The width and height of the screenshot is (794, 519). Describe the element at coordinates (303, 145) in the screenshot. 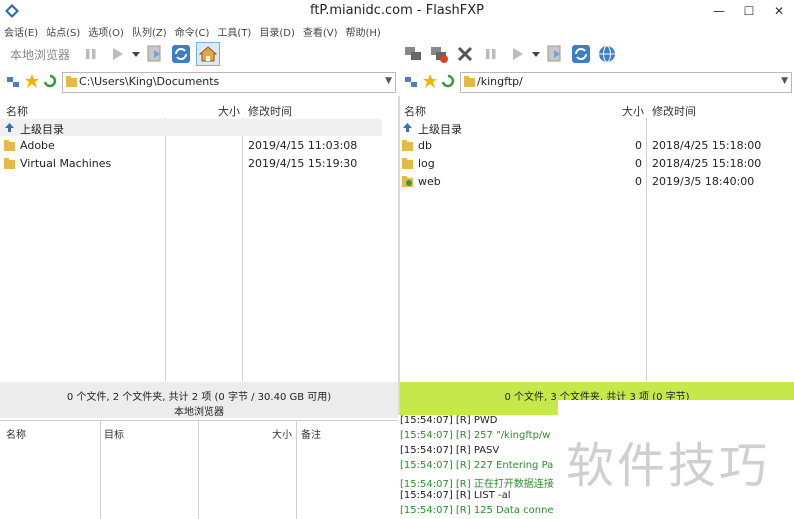

I see `file-modified: 2019/4/15 11:03:08` at that location.